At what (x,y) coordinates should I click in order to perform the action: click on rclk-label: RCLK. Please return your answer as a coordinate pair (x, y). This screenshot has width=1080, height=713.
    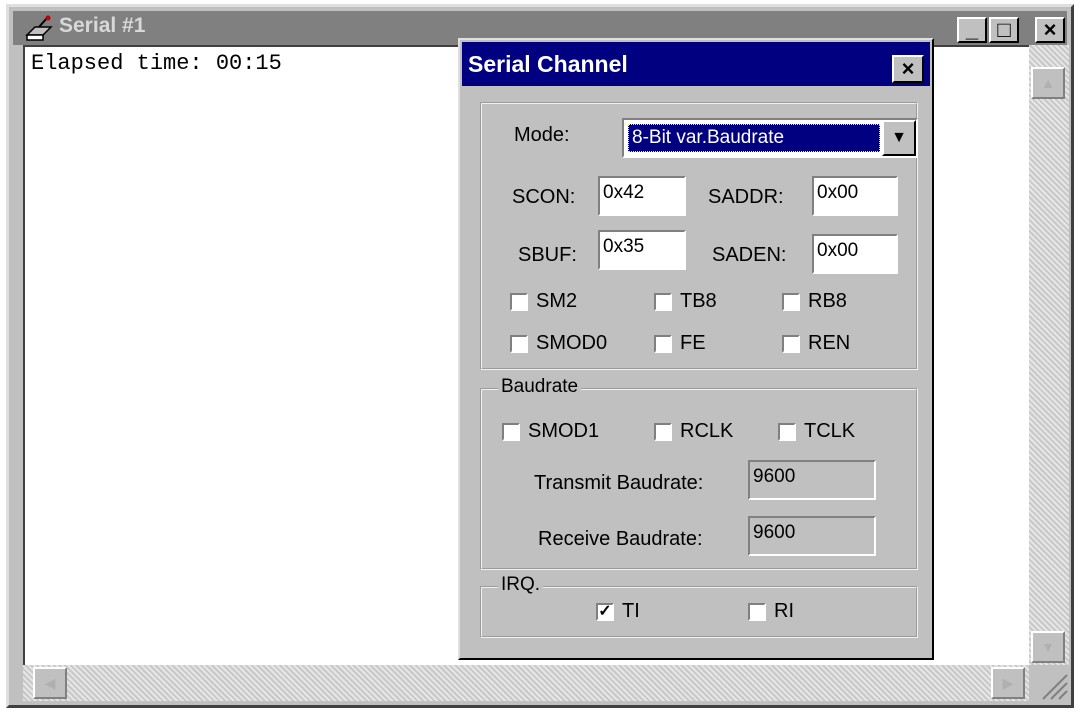
    Looking at the image, I should click on (707, 431).